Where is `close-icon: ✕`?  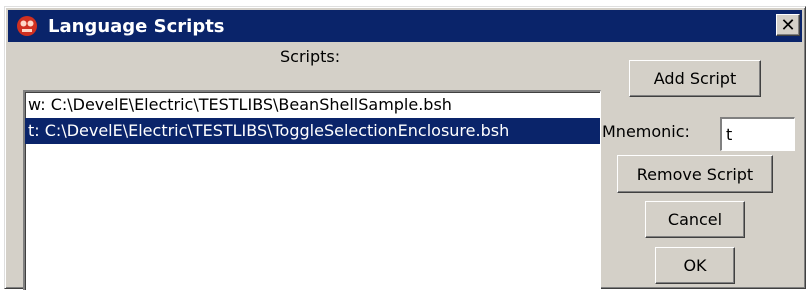 close-icon: ✕ is located at coordinates (788, 25).